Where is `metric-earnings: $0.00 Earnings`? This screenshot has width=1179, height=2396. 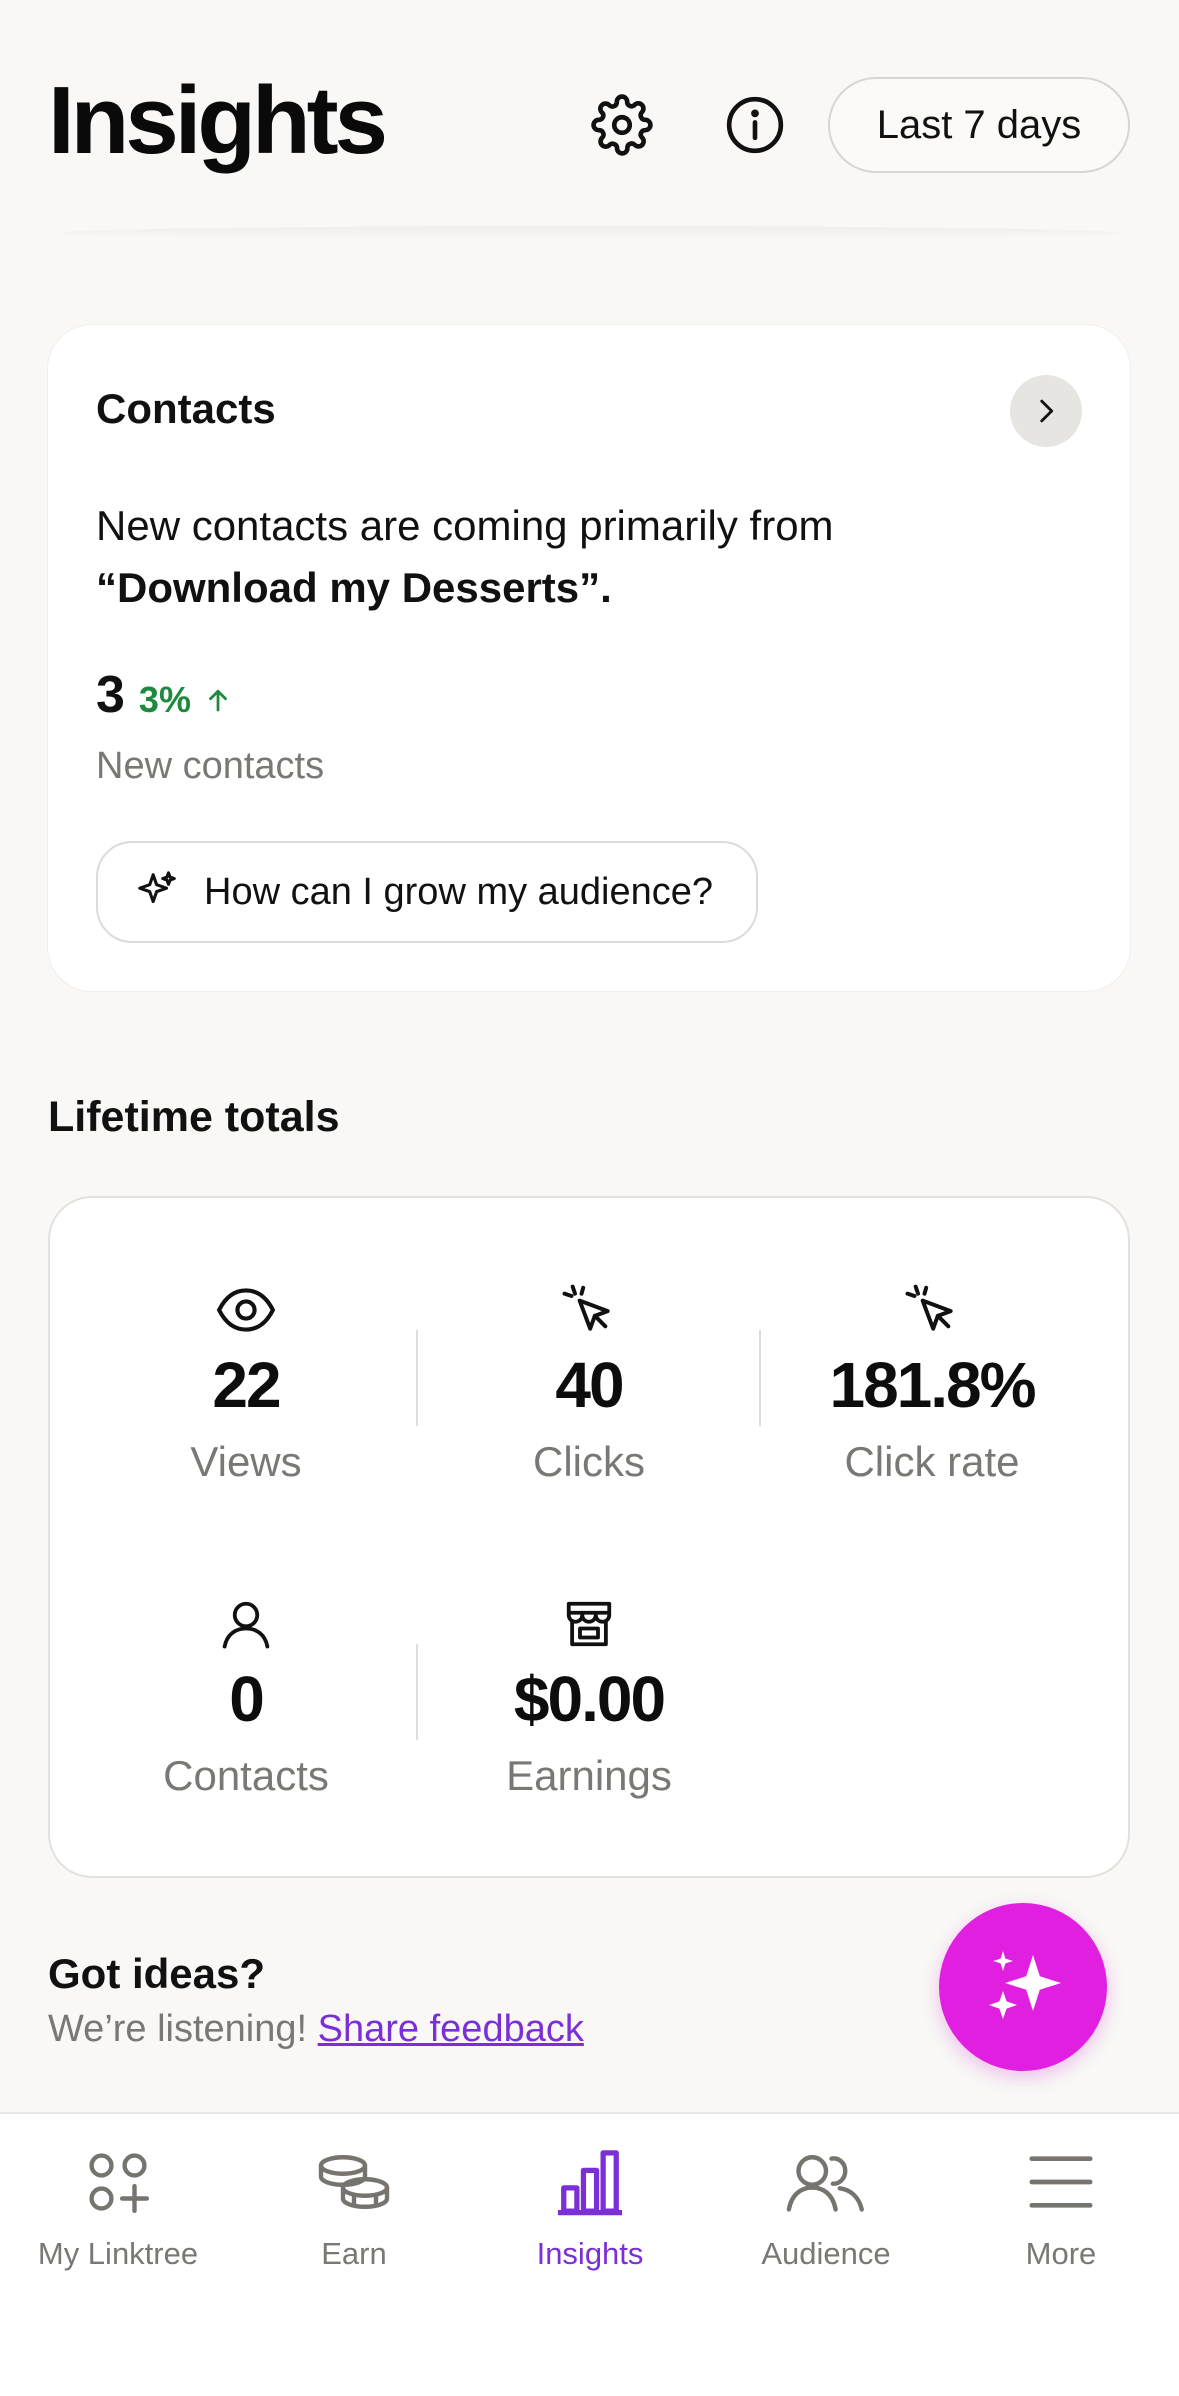
metric-earnings: $0.00 Earnings is located at coordinates (589, 1697).